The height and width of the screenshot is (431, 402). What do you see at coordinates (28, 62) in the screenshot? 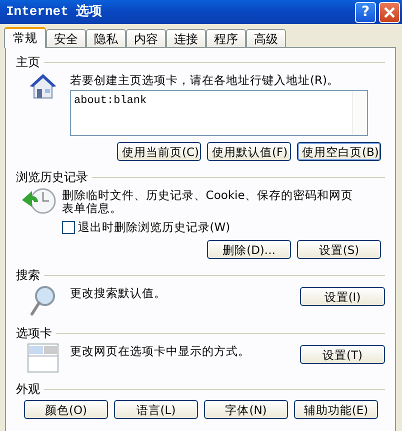
I see `section-title: 主页` at bounding box center [28, 62].